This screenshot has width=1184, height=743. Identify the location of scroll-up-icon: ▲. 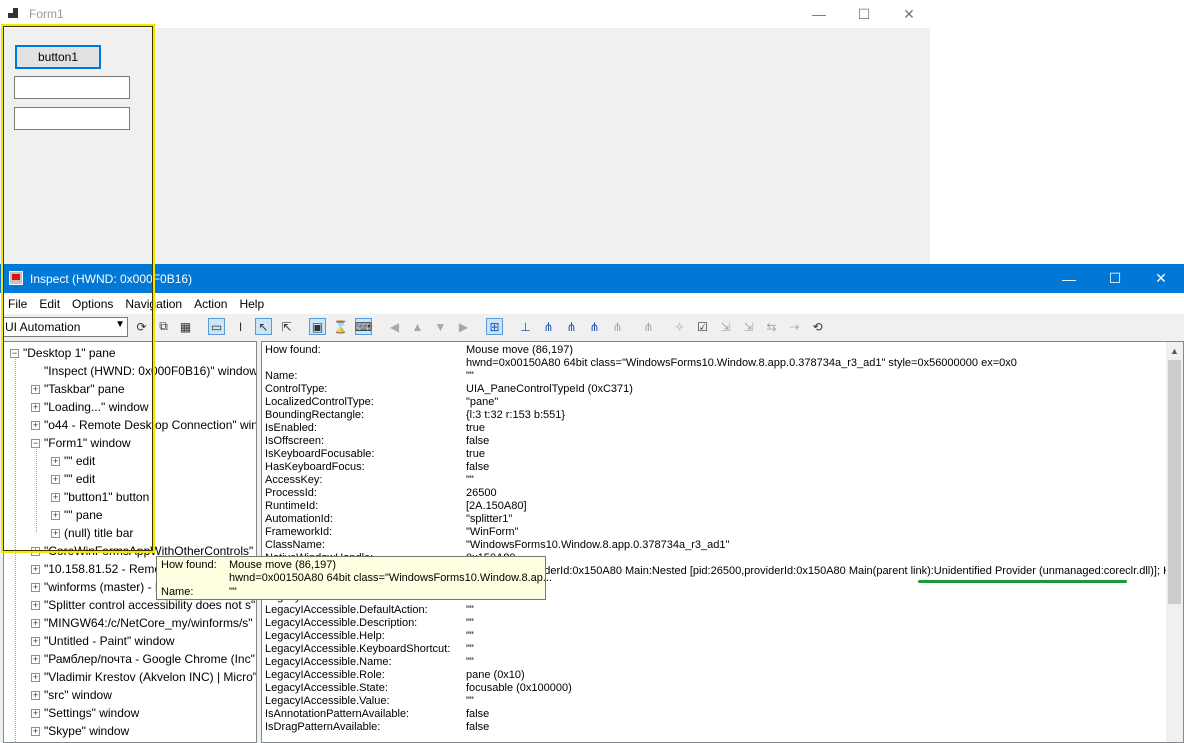
(1174, 351).